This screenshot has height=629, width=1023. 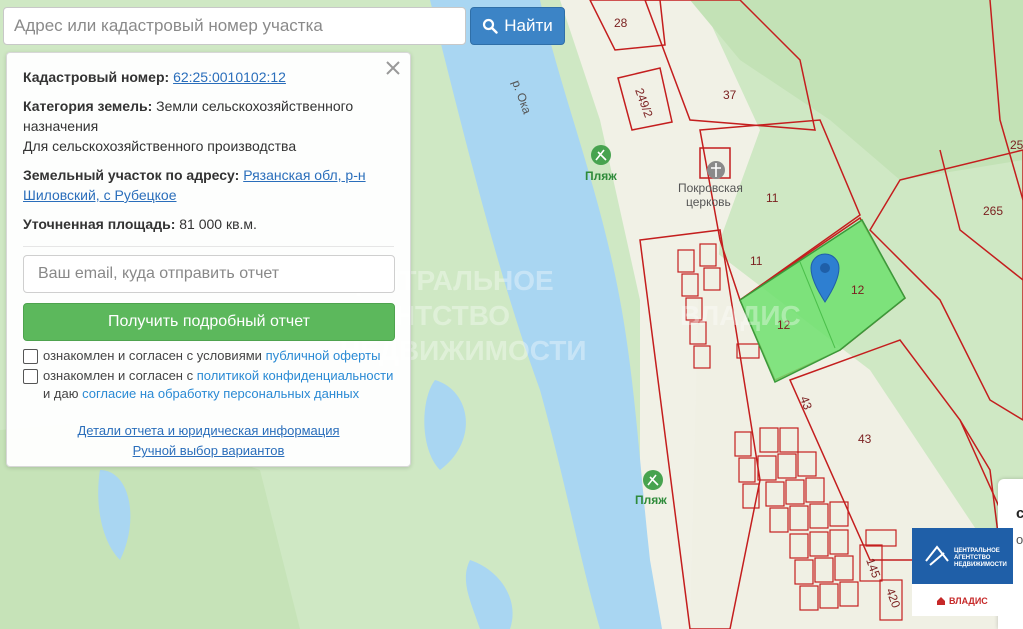 I want to click on parcel-label: 43, so click(x=865, y=439).